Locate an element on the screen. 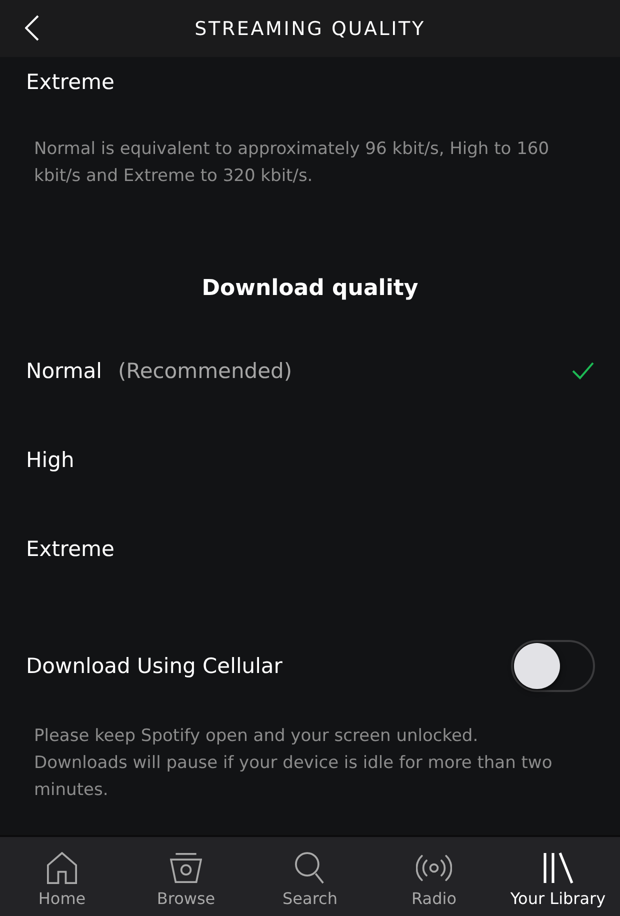 This screenshot has height=916, width=620. tab-button: Search is located at coordinates (310, 876).